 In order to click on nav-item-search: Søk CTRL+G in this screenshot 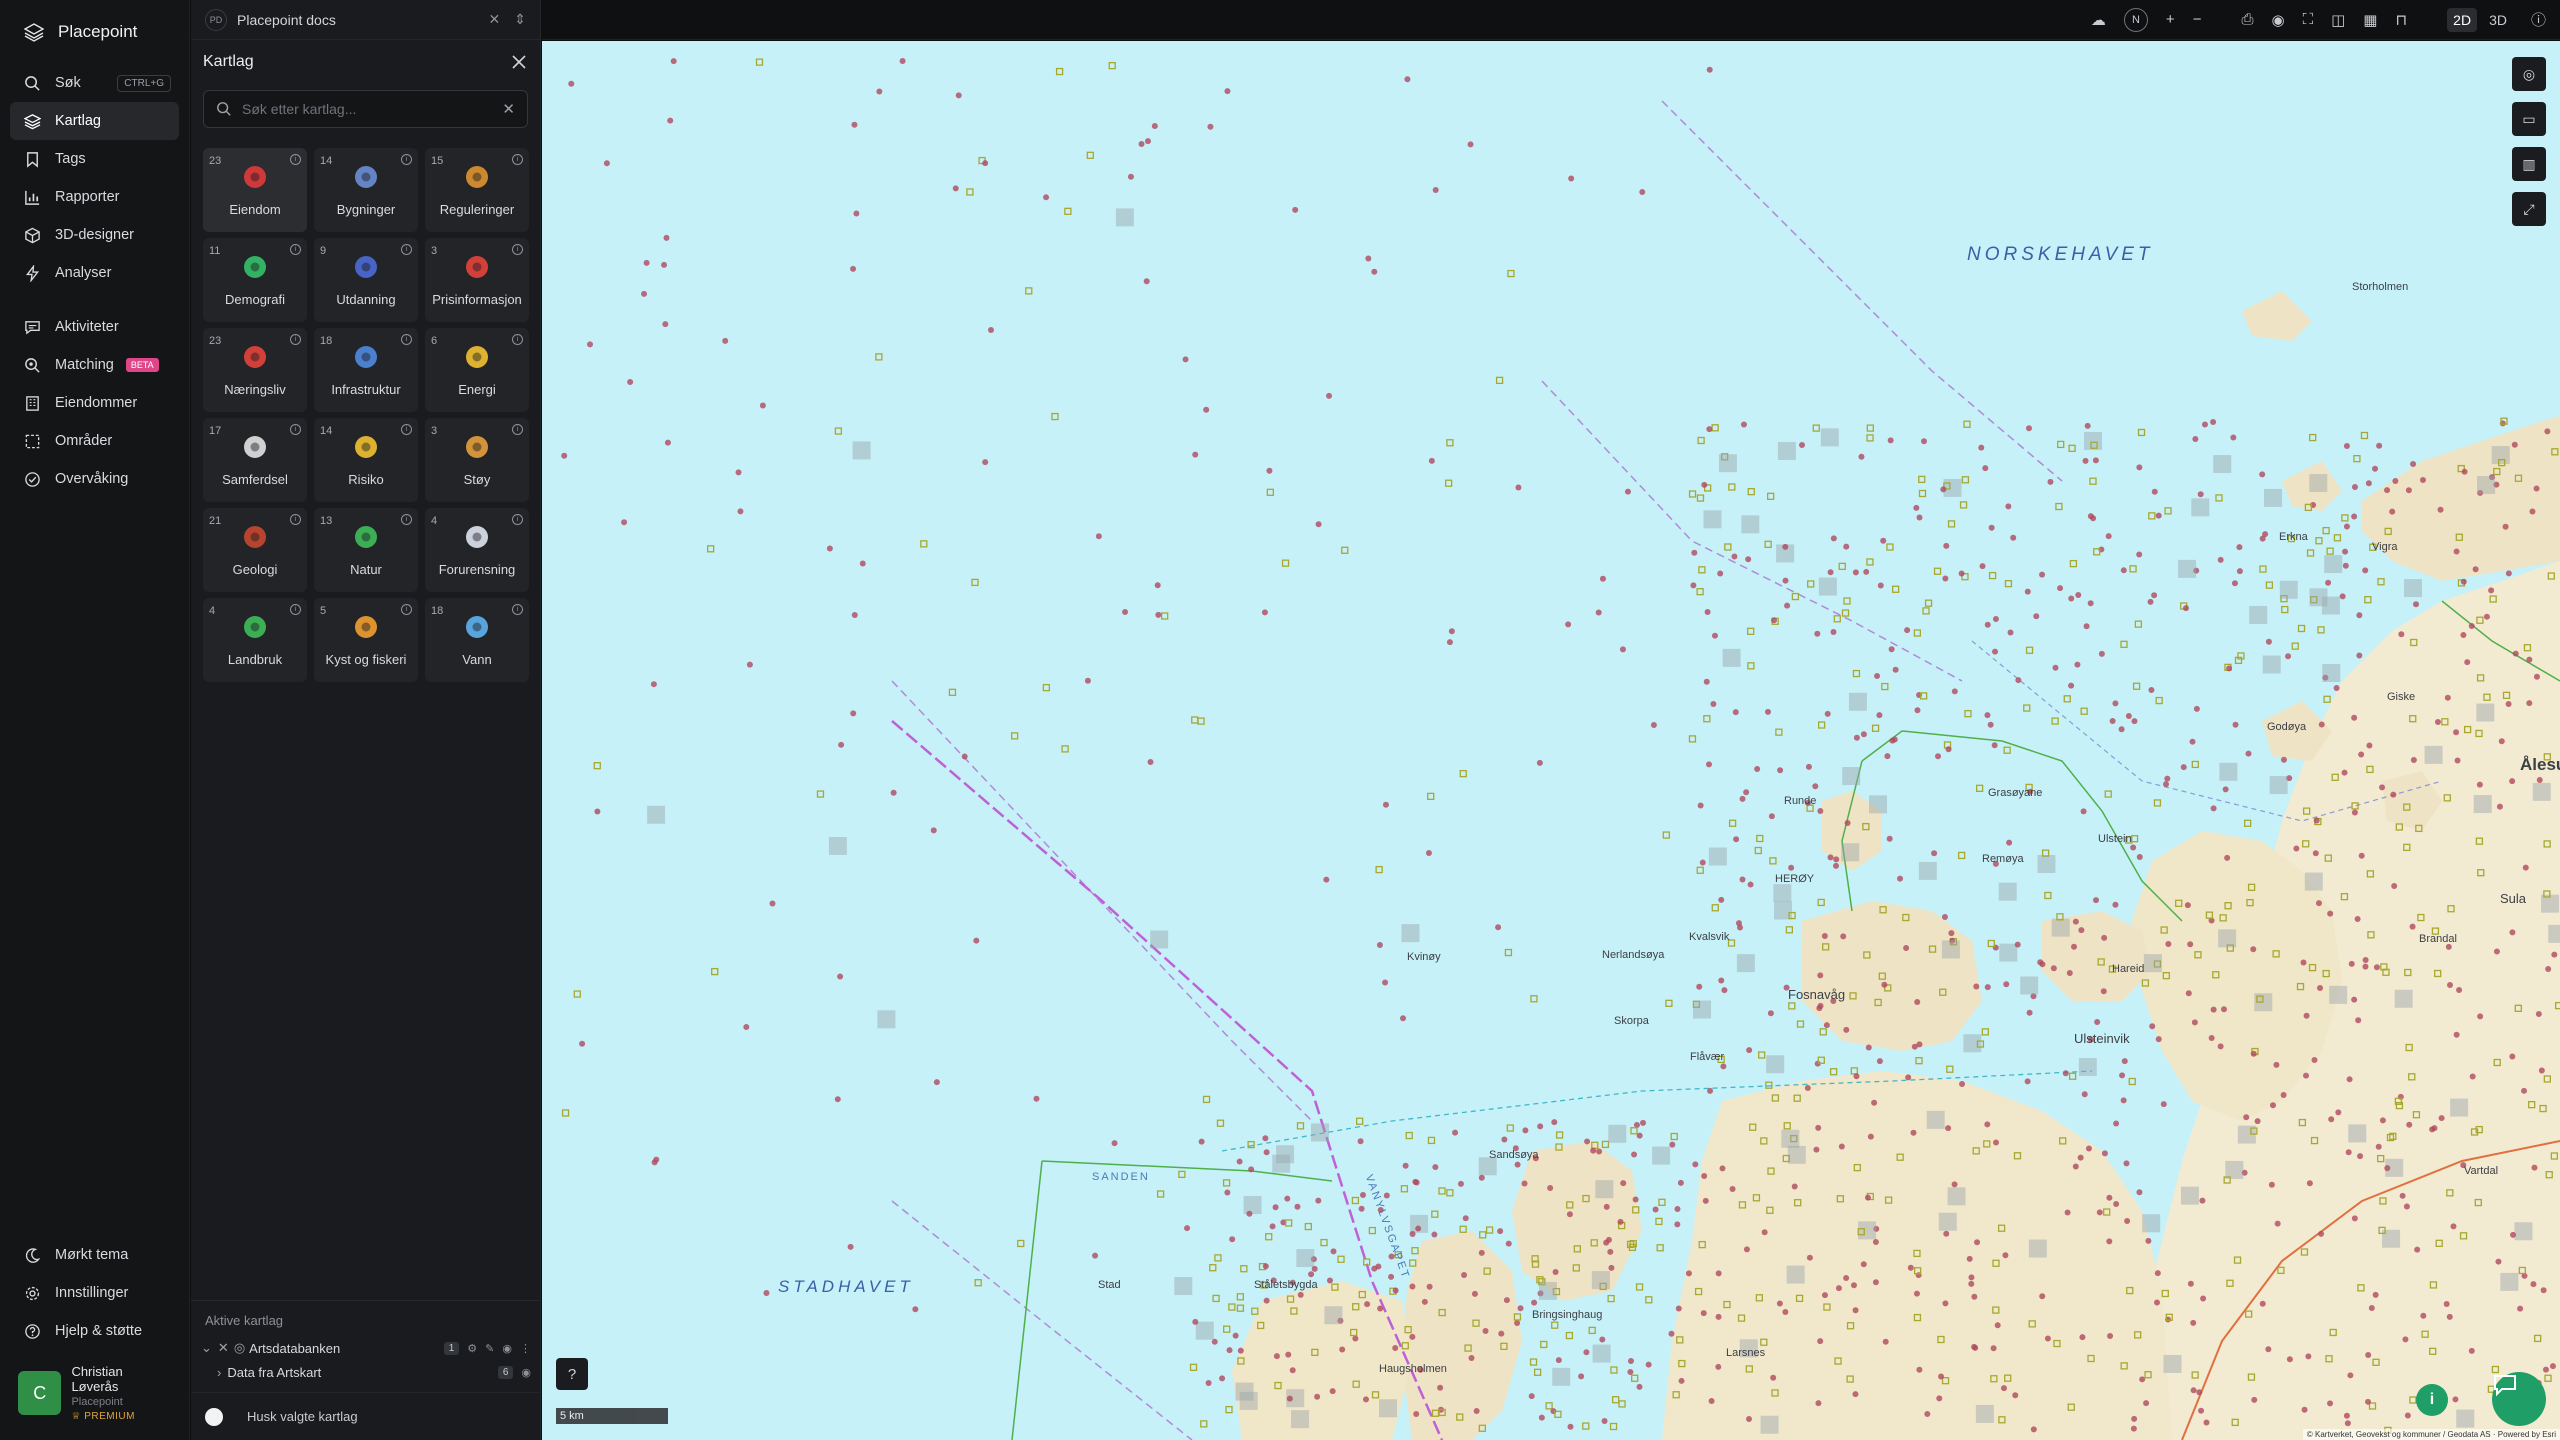, I will do `click(94, 83)`.